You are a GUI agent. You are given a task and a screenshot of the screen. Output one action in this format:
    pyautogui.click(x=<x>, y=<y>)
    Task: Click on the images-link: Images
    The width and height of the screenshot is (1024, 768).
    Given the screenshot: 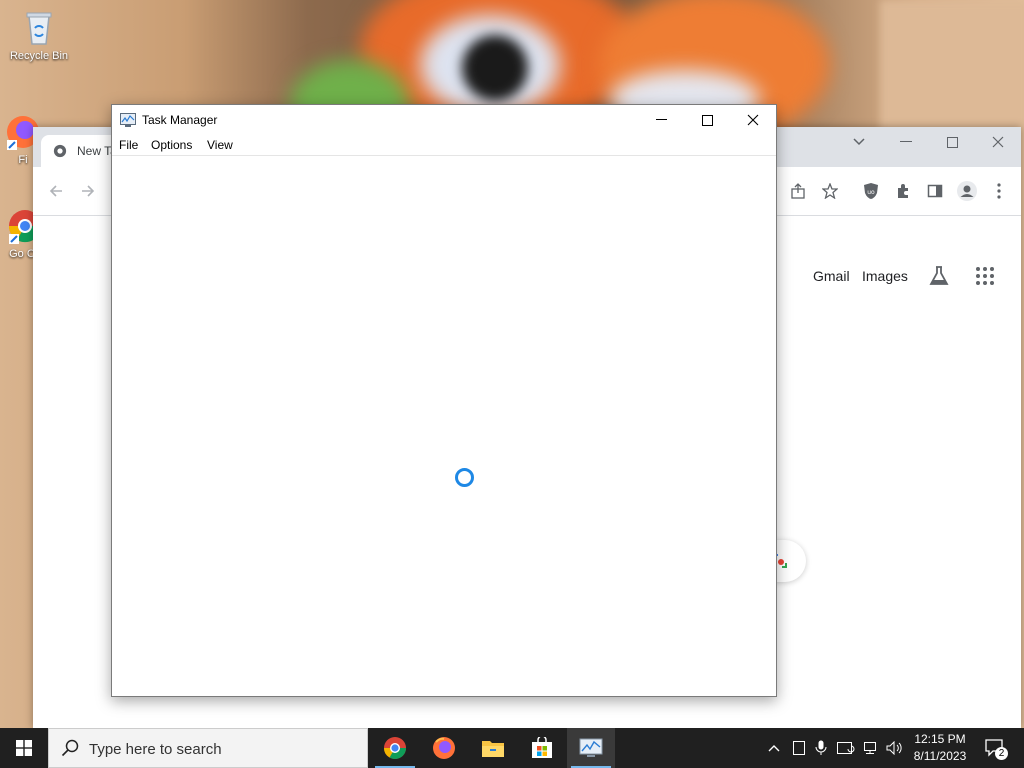 What is the action you would take?
    pyautogui.click(x=885, y=276)
    